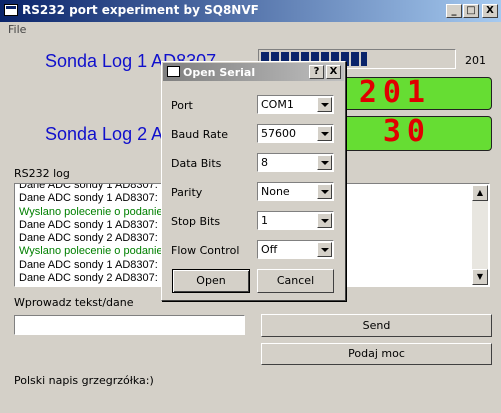 The width and height of the screenshot is (501, 413). I want to click on close-button: X, so click(490, 11).